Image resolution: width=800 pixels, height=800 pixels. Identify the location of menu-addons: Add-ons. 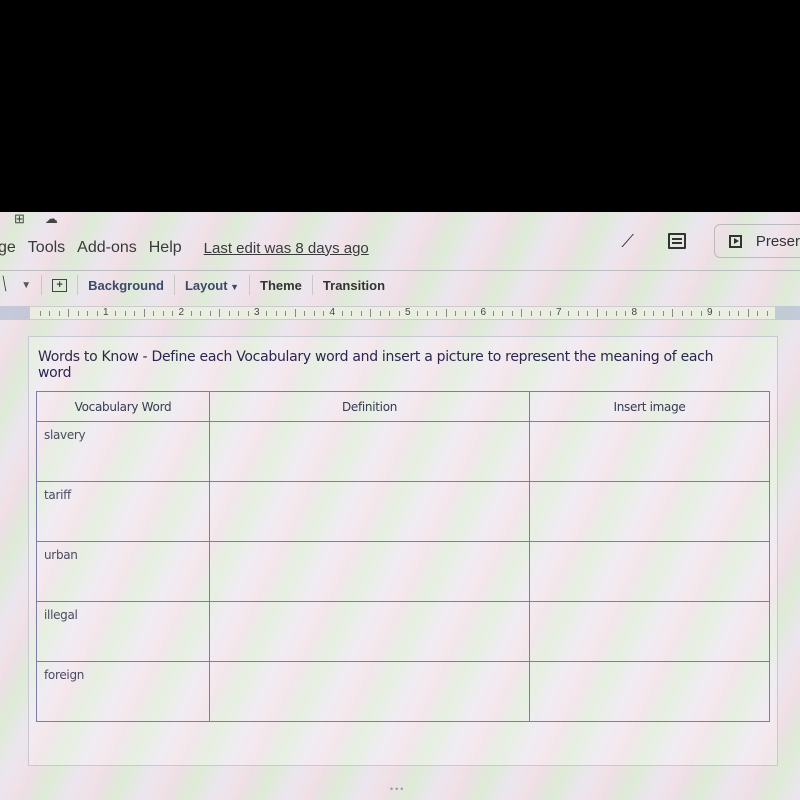
(107, 248).